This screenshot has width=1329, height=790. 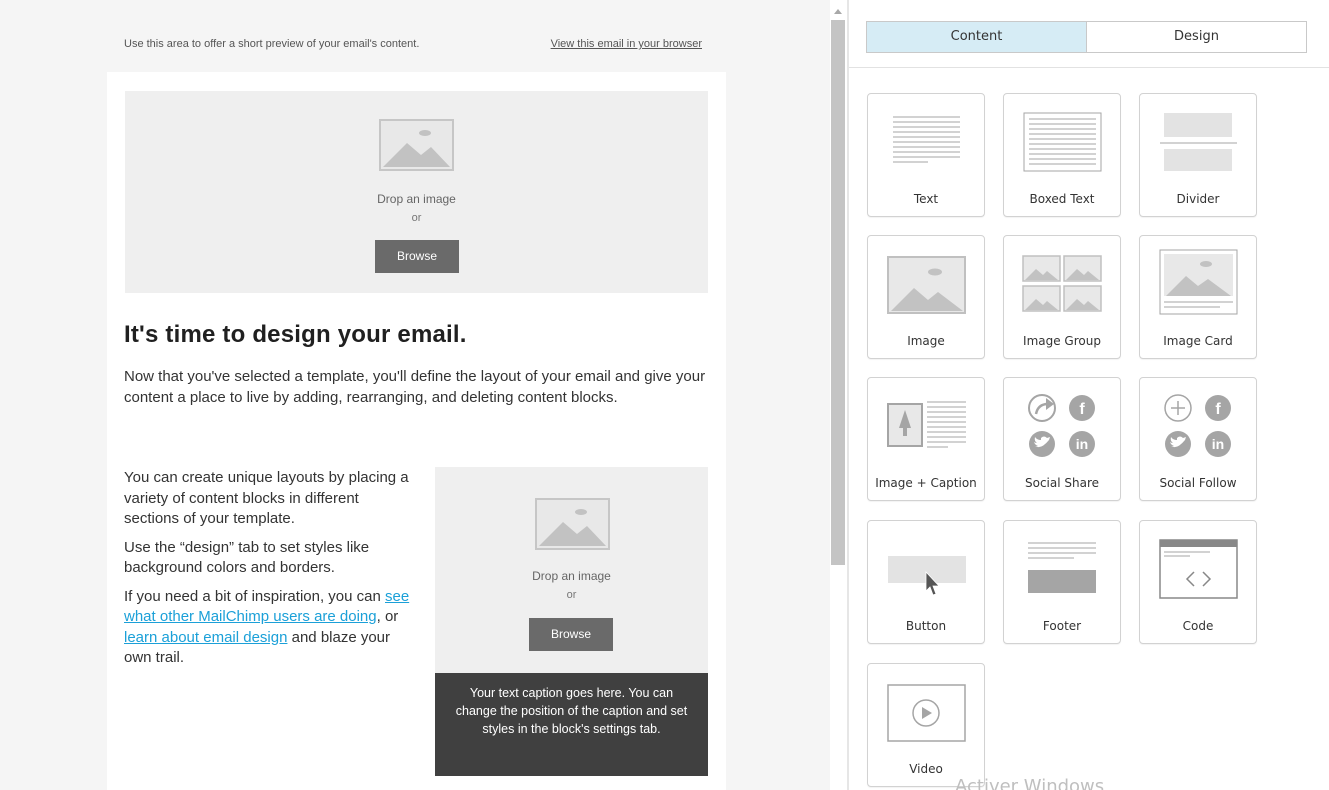 I want to click on block-image-group: Image Group, so click(x=1062, y=297).